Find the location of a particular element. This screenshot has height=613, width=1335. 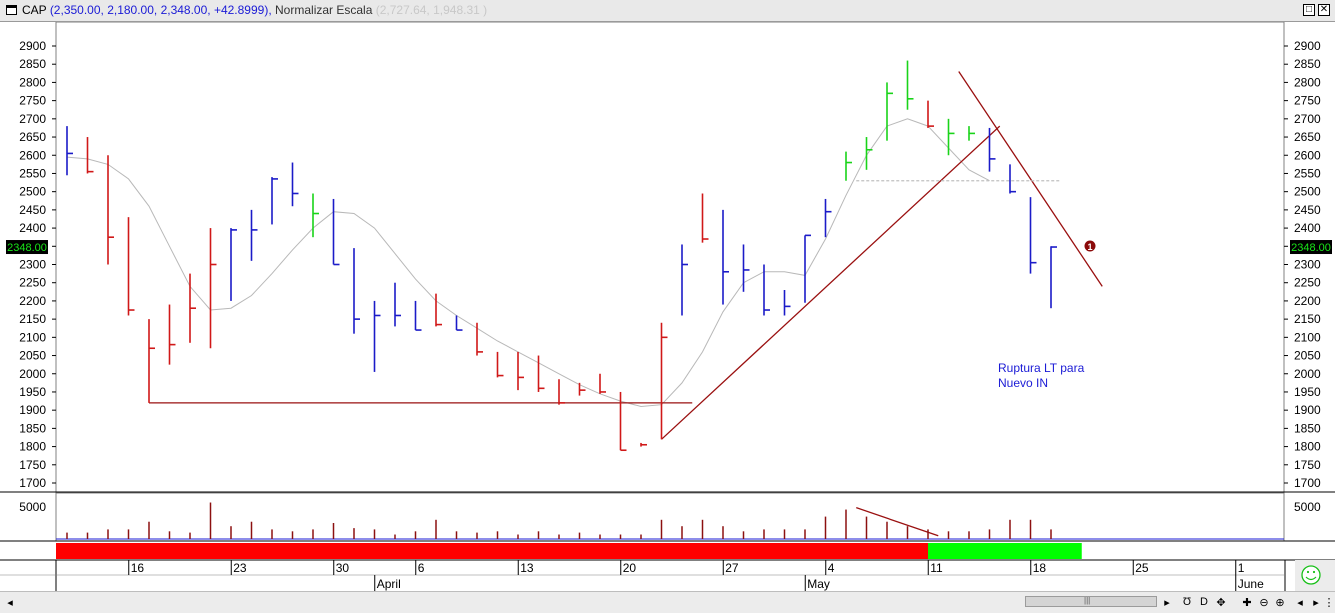

y-tick-label-left: 2400 is located at coordinates (32, 228).